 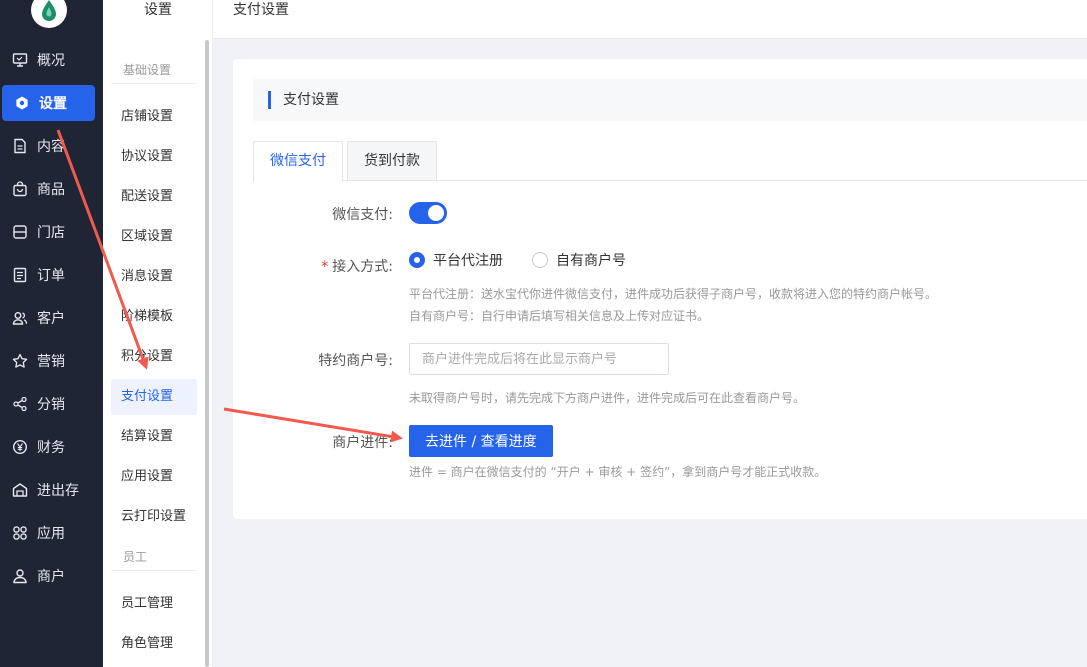 I want to click on wechat-pay-toggle, so click(x=428, y=213).